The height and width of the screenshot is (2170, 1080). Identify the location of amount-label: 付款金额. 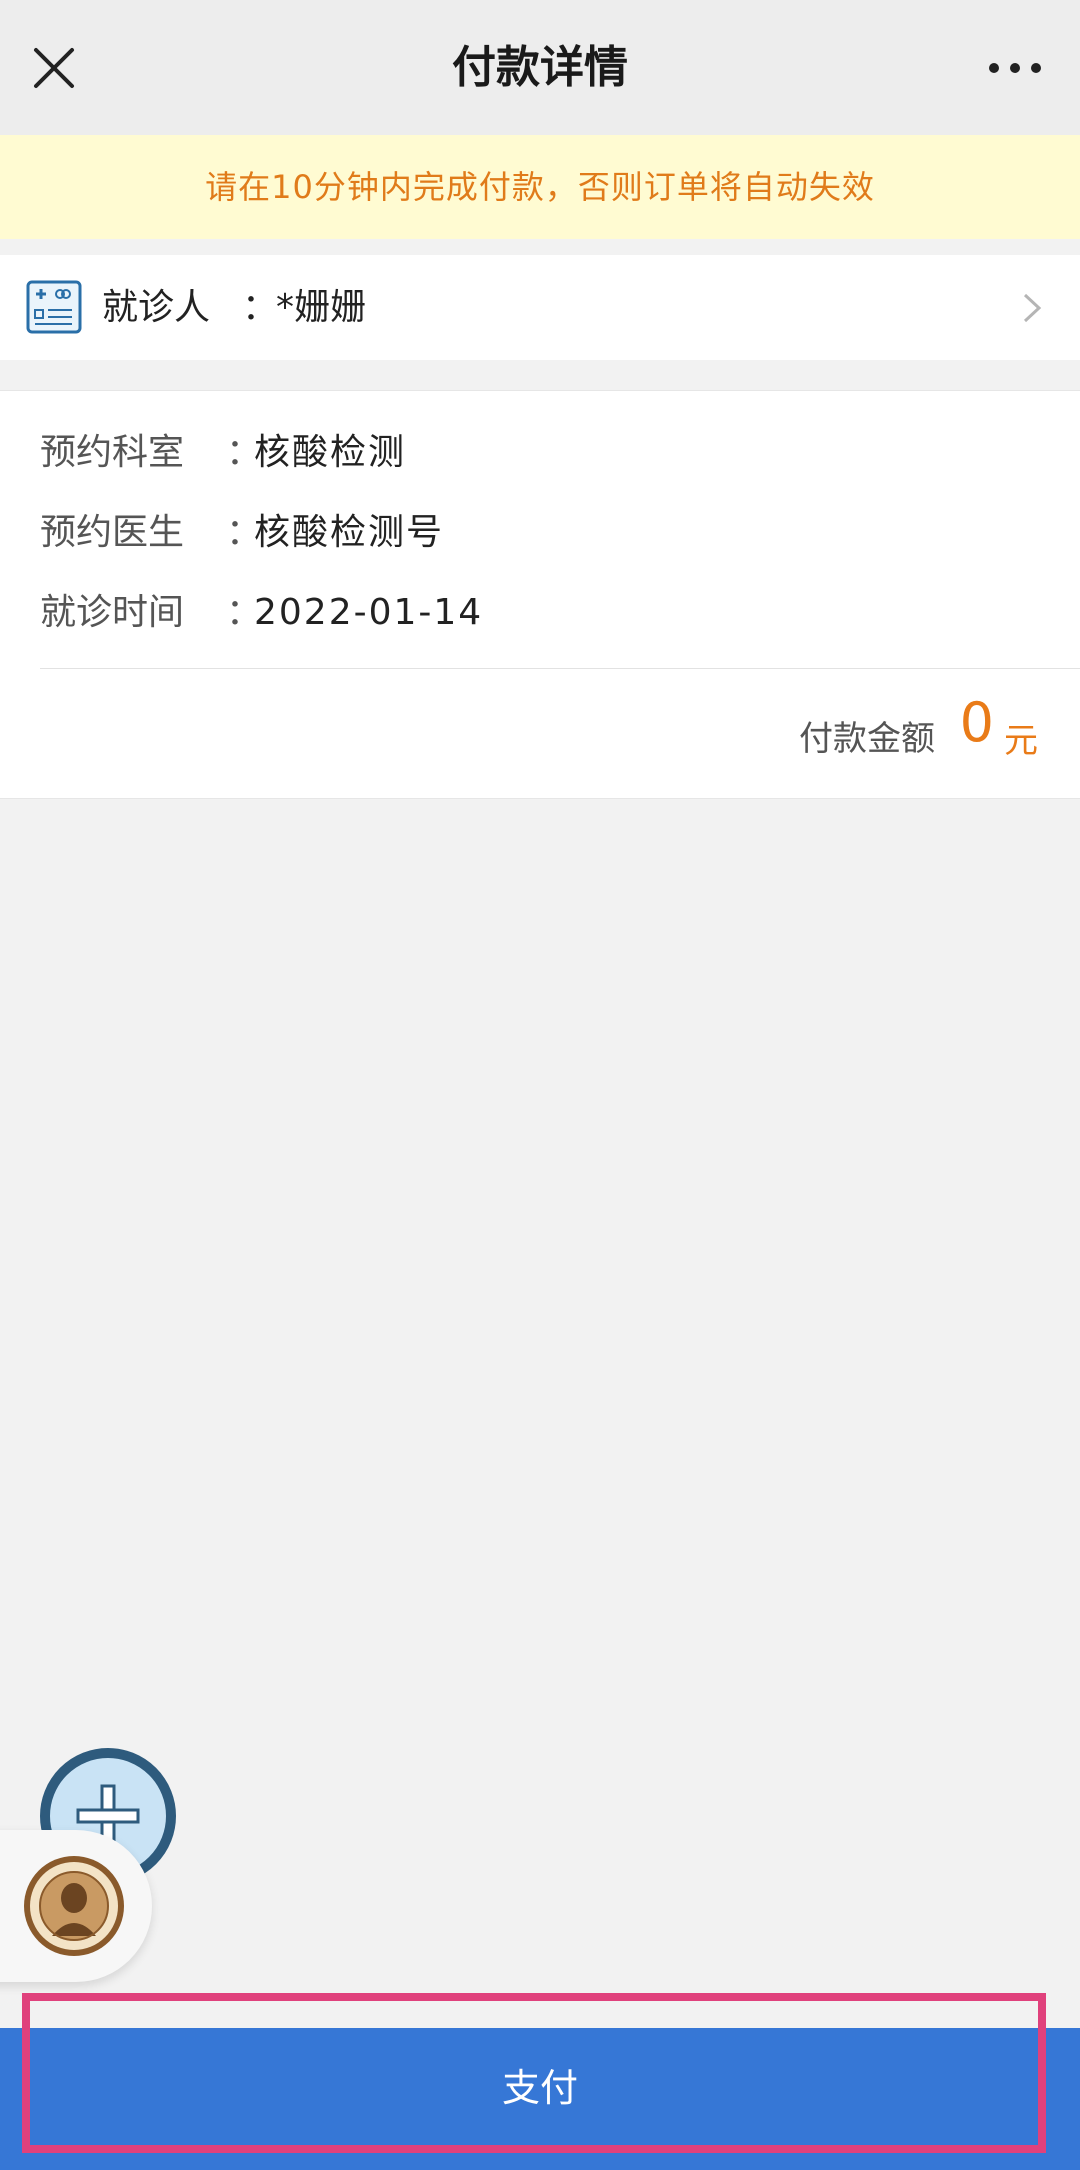
(867, 739).